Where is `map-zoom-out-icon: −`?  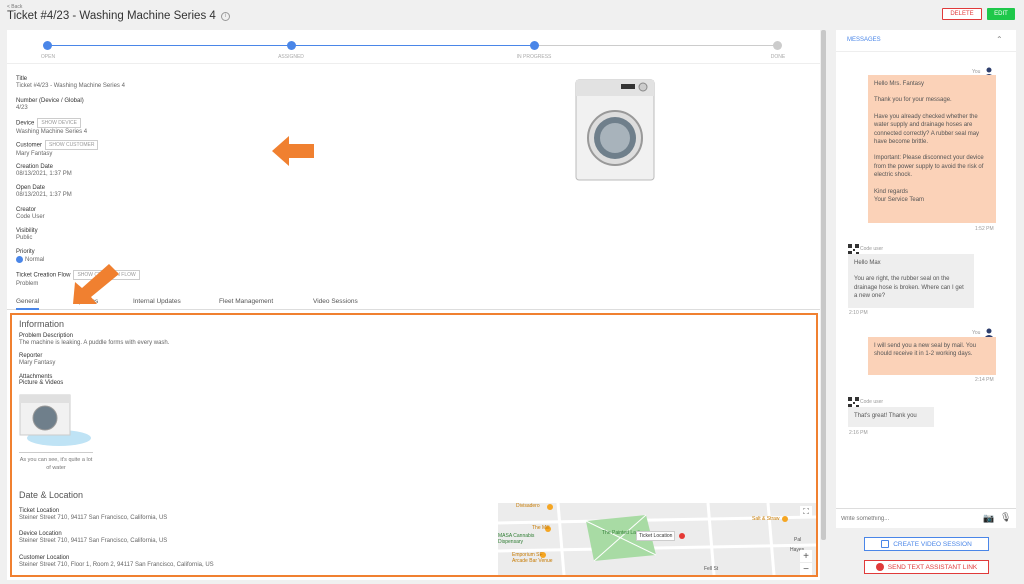 map-zoom-out-icon: − is located at coordinates (806, 569).